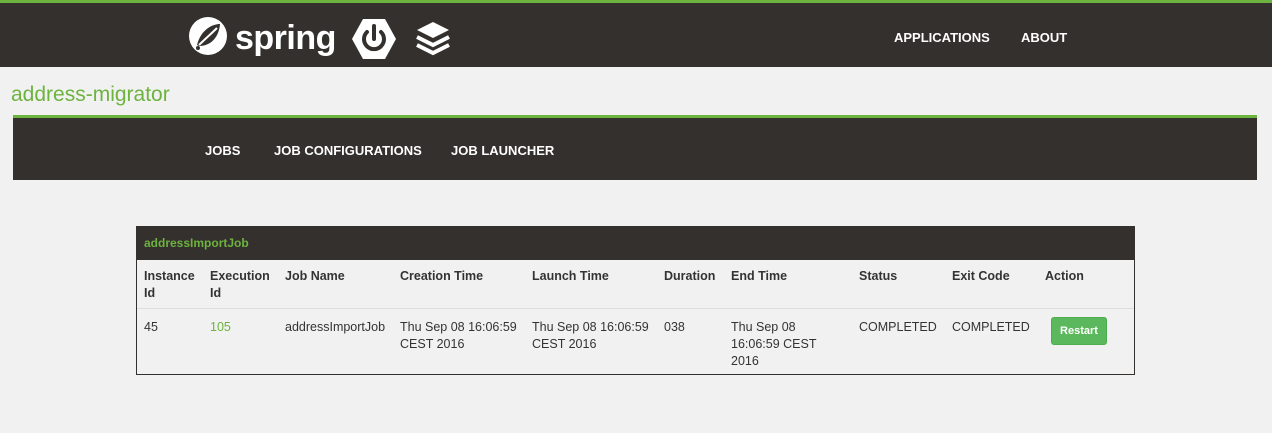 The height and width of the screenshot is (433, 1272). I want to click on cell-instance-id: 45, so click(151, 327).